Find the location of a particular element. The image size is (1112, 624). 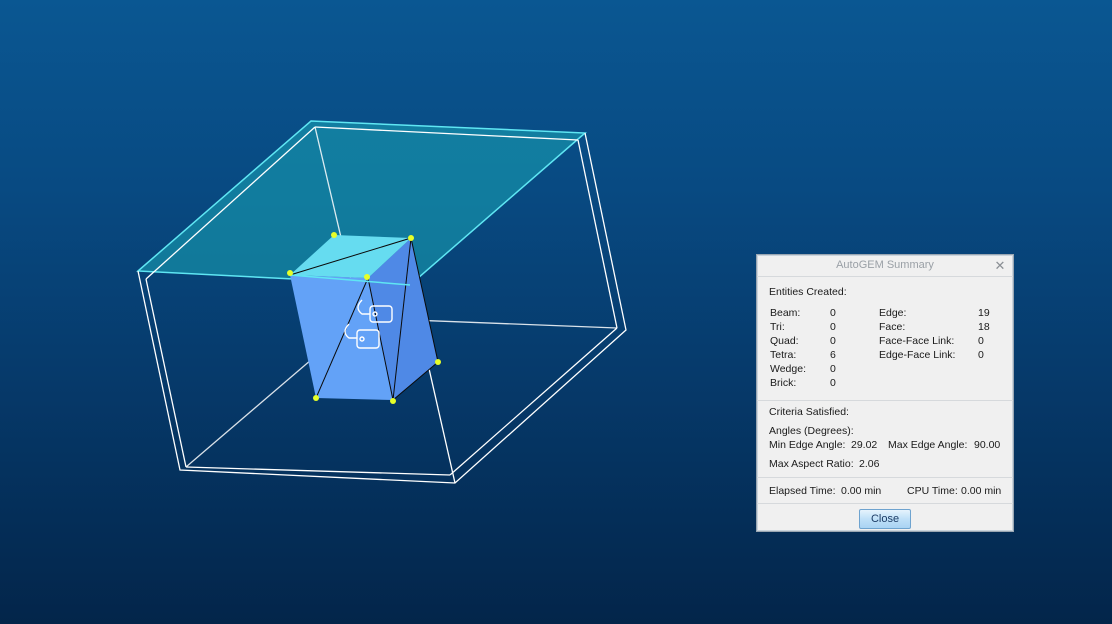

elapsed-time-label: Elapsed Time: is located at coordinates (802, 491).